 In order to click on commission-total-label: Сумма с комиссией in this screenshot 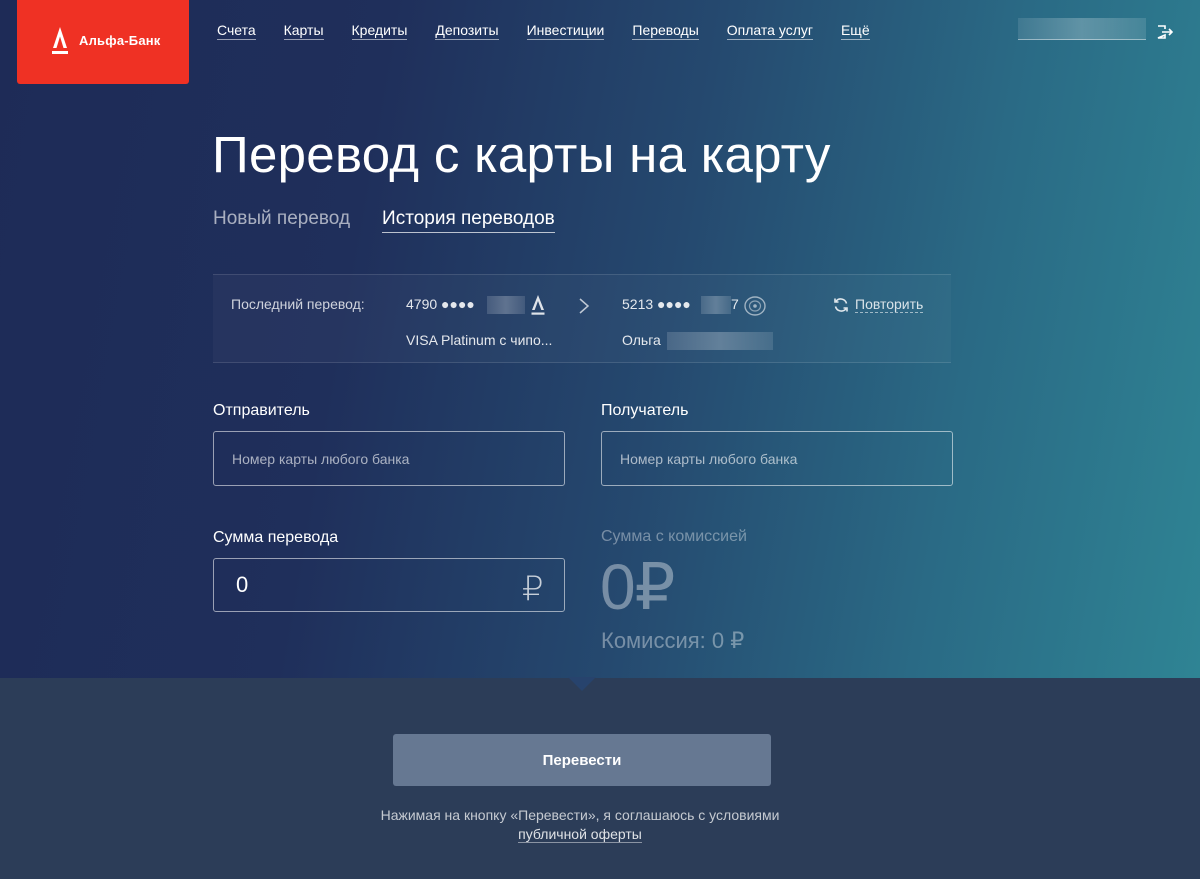, I will do `click(674, 536)`.